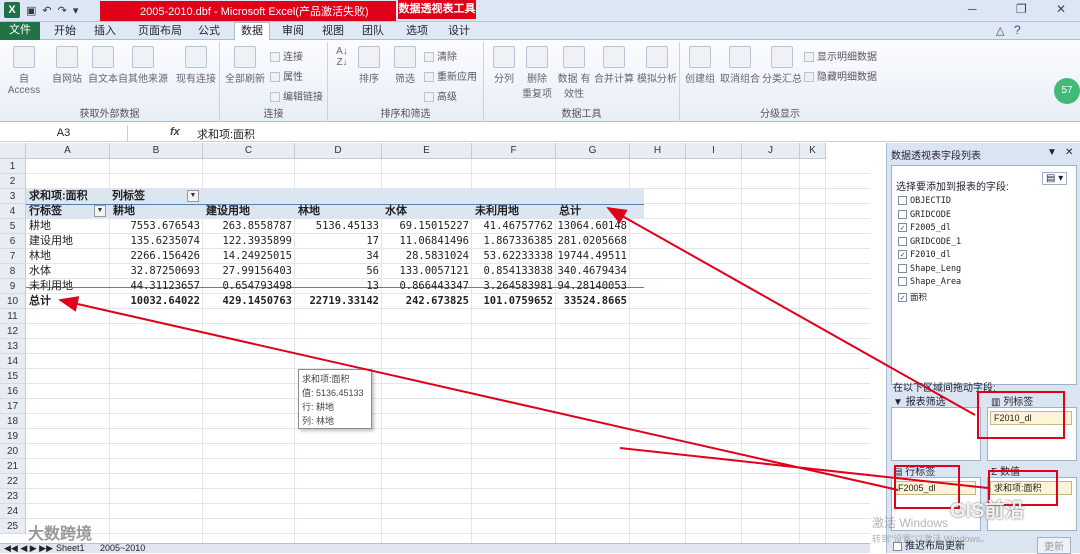  Describe the element at coordinates (13, 436) in the screenshot. I see `row-header-19: 19` at that location.